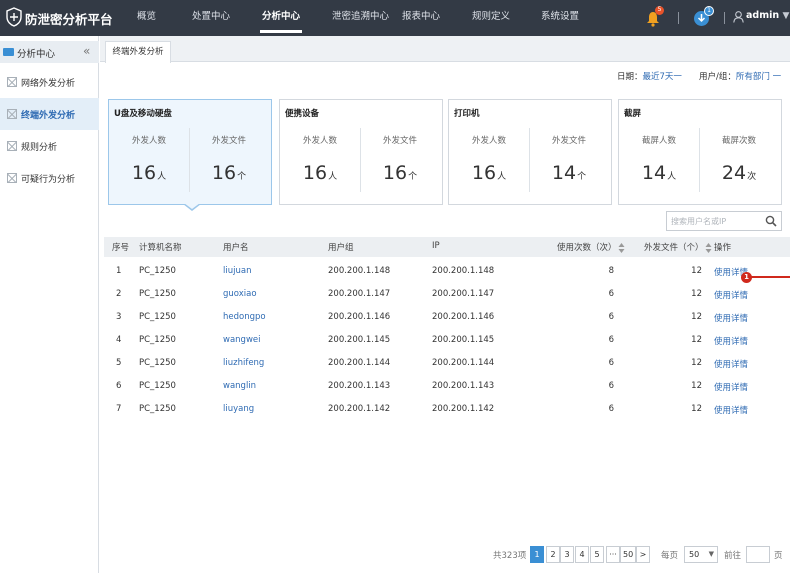 Image resolution: width=790 pixels, height=573 pixels. I want to click on cell-username: liujuan, so click(237, 271).